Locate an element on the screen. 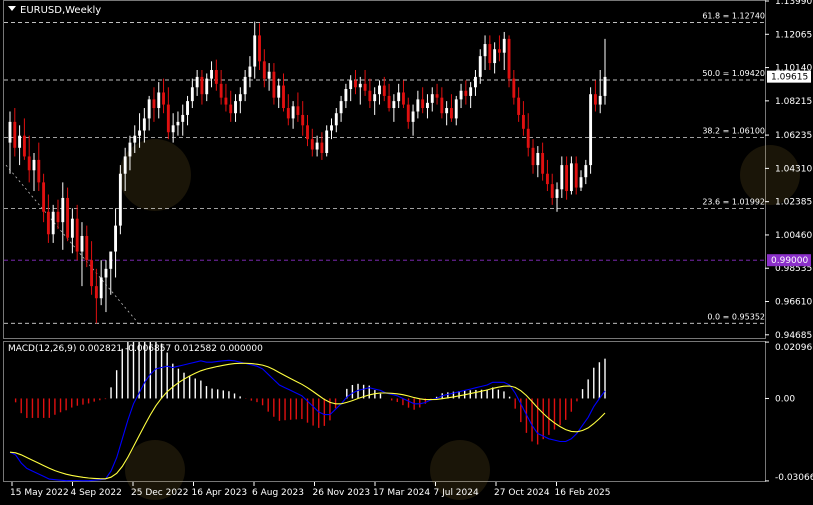  price-axis-label: 1.04310 is located at coordinates (793, 169).